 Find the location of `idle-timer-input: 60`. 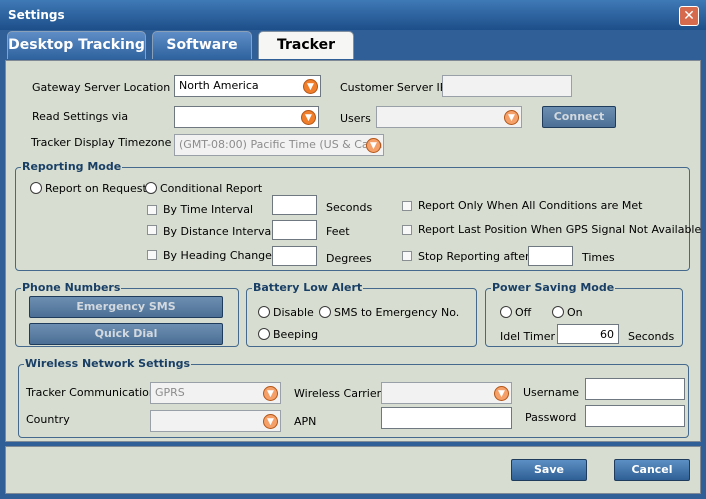

idle-timer-input: 60 is located at coordinates (588, 334).